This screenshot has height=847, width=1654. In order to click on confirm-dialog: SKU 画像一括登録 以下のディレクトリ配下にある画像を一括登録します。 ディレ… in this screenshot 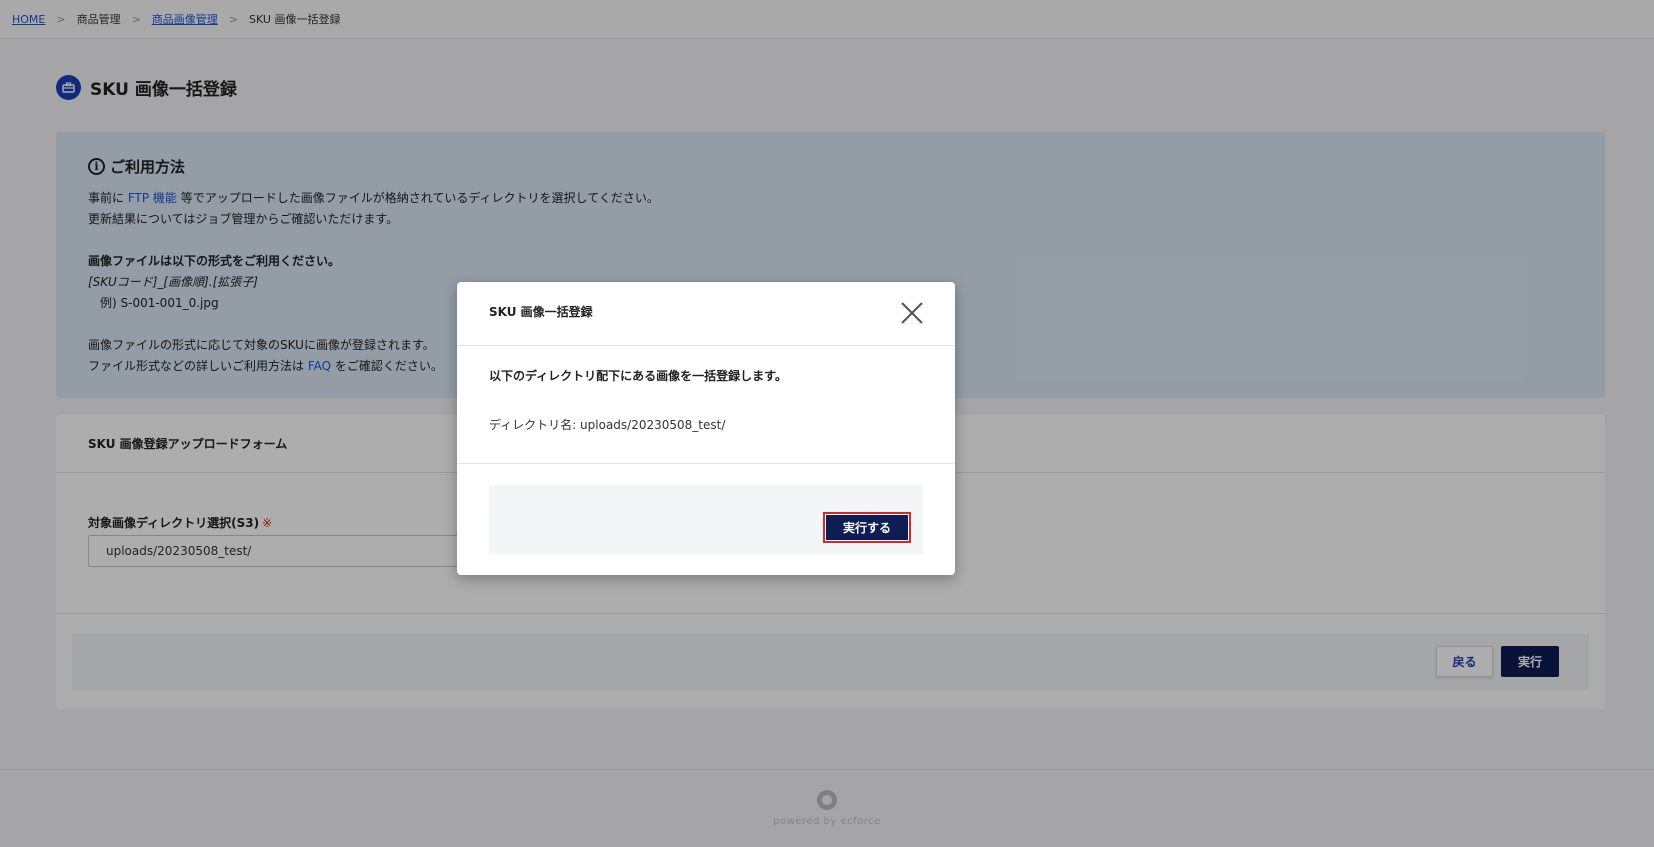, I will do `click(706, 428)`.